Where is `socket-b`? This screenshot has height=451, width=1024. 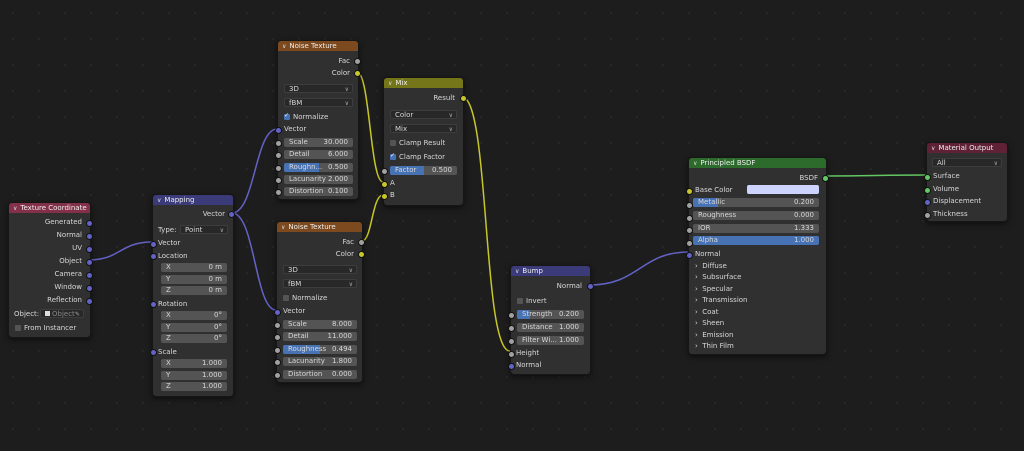 socket-b is located at coordinates (384, 196).